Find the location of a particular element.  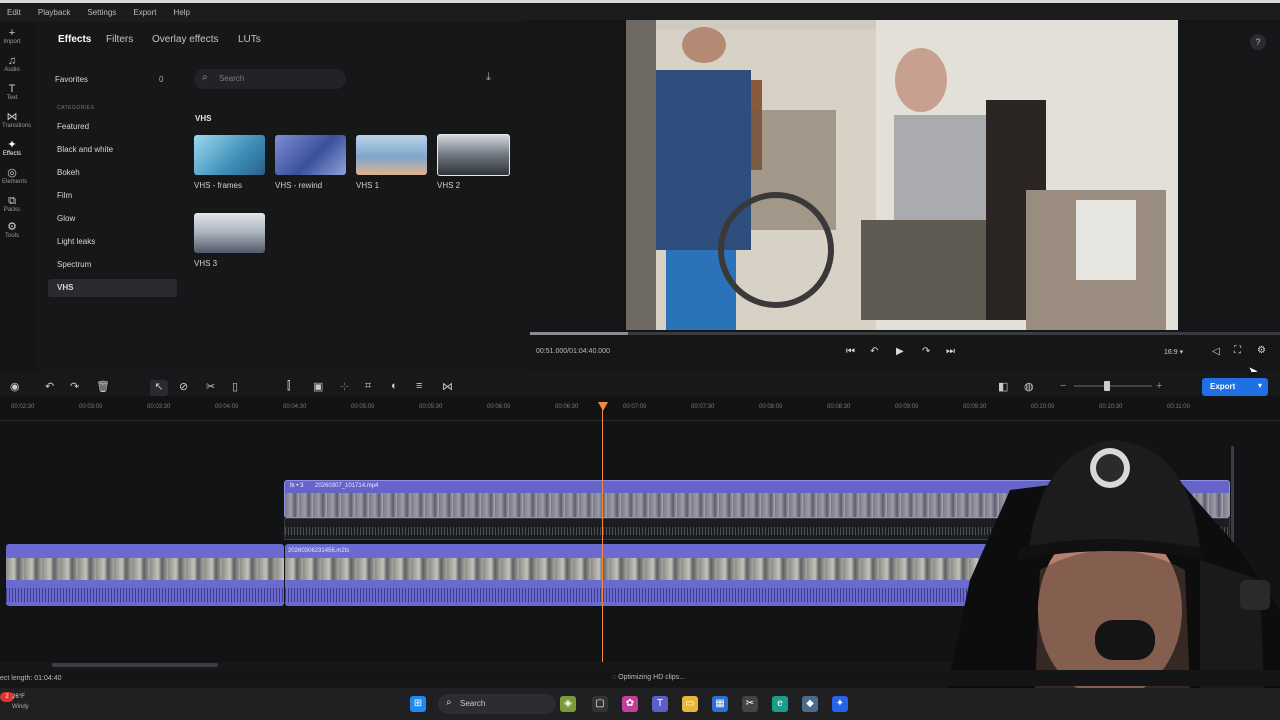

cut-icon: ✂ is located at coordinates (210, 386).